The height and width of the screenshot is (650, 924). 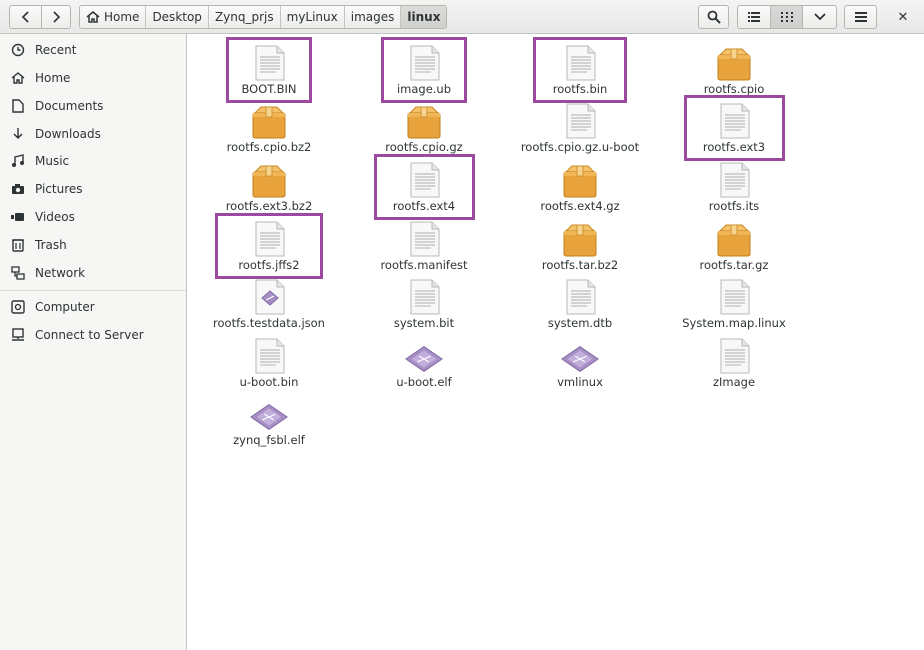 What do you see at coordinates (269, 362) in the screenshot?
I see `file-item: u-boot.bin` at bounding box center [269, 362].